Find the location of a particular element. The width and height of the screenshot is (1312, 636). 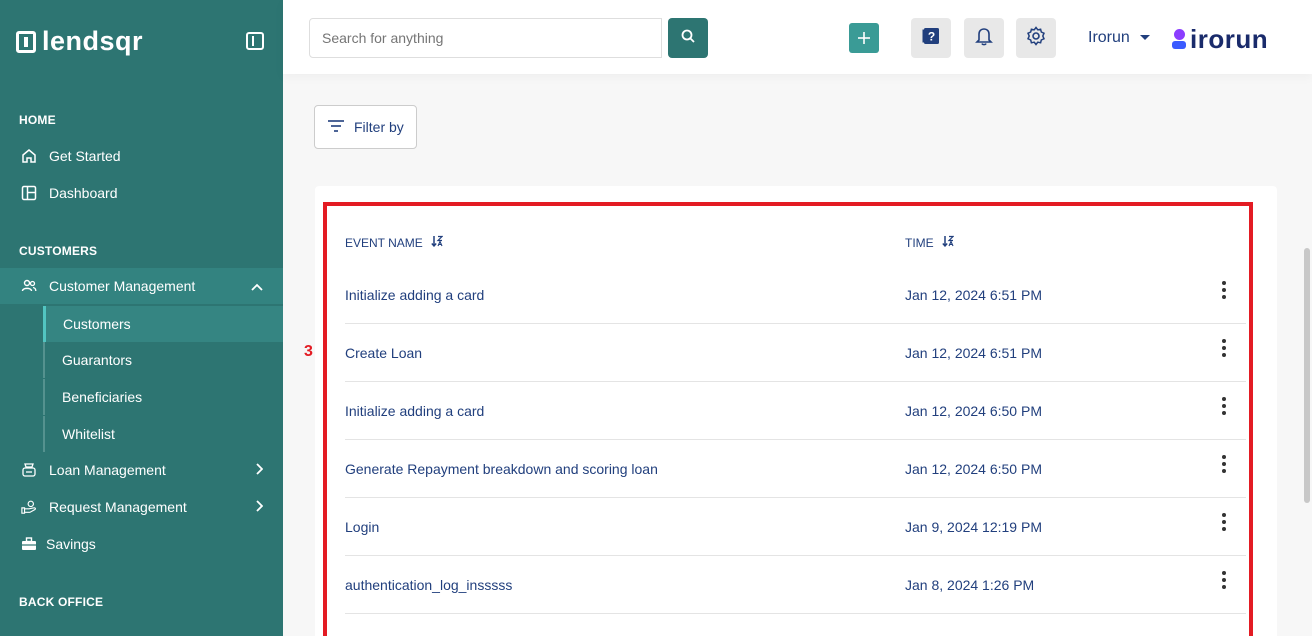

section-home: HOME is located at coordinates (37, 120).